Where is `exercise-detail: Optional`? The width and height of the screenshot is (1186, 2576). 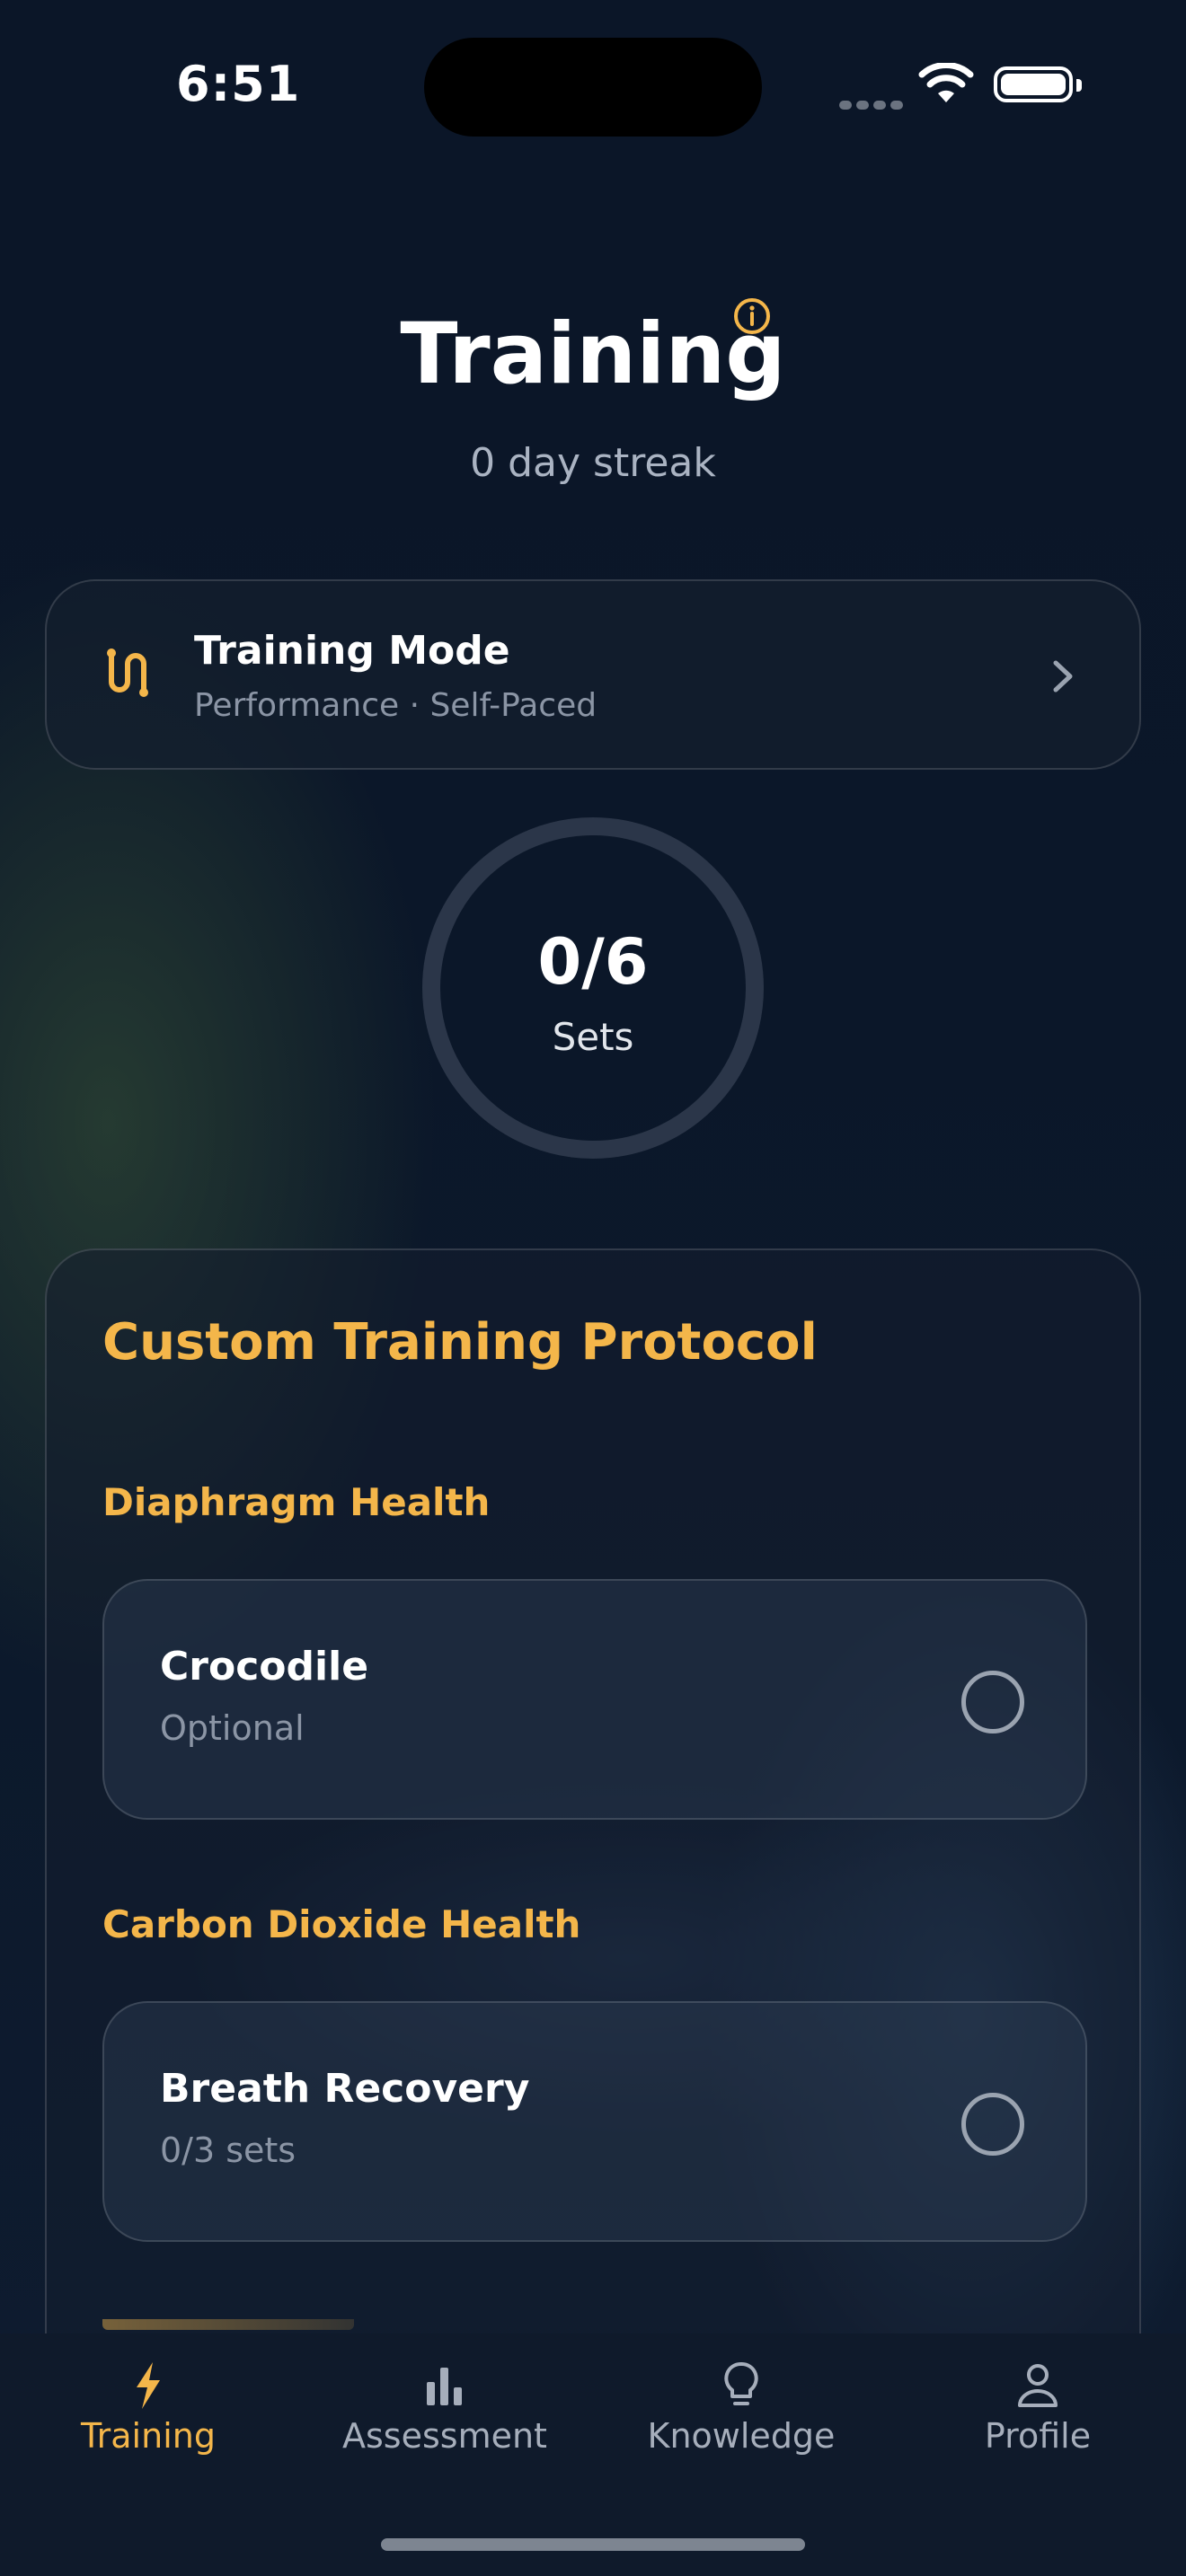 exercise-detail: Optional is located at coordinates (232, 1728).